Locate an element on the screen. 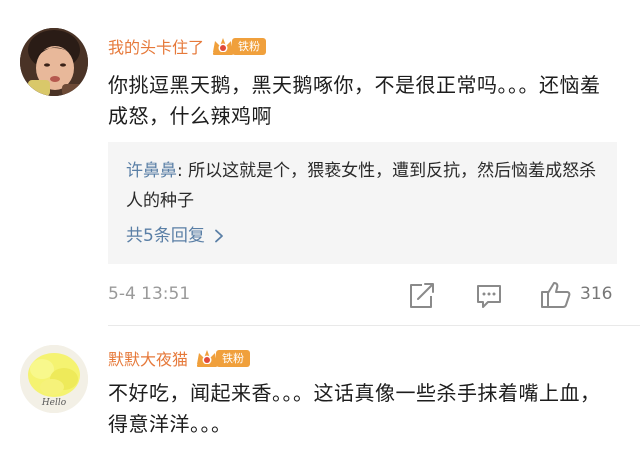 This screenshot has height=452, width=640. avatar: Hello is located at coordinates (54, 379).